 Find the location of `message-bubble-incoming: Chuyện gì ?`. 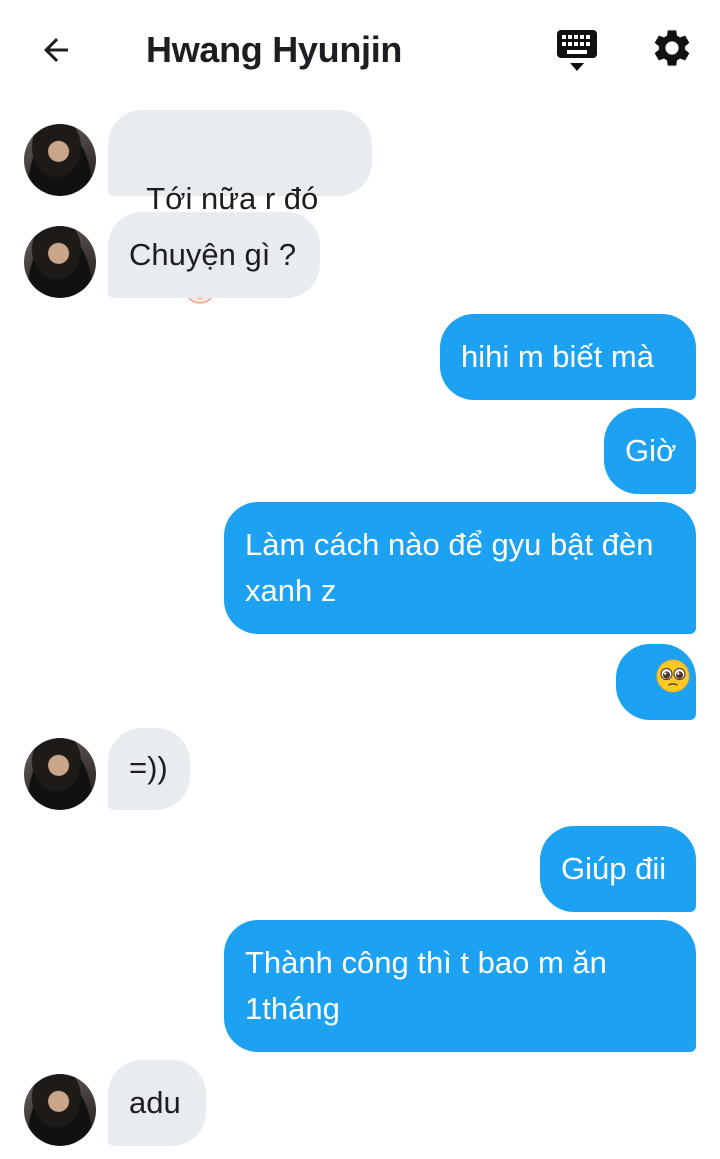

message-bubble-incoming: Chuyện gì ? is located at coordinates (214, 255).